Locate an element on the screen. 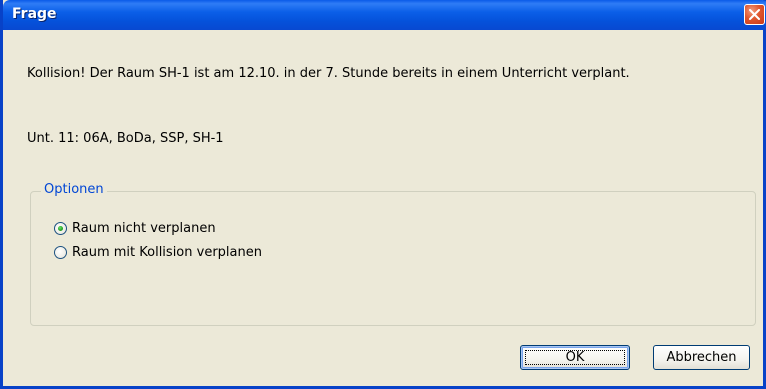 The width and height of the screenshot is (766, 389). lesson-info: Unt. 11: 06A, BoDa, SSP, SH-1 is located at coordinates (125, 138).